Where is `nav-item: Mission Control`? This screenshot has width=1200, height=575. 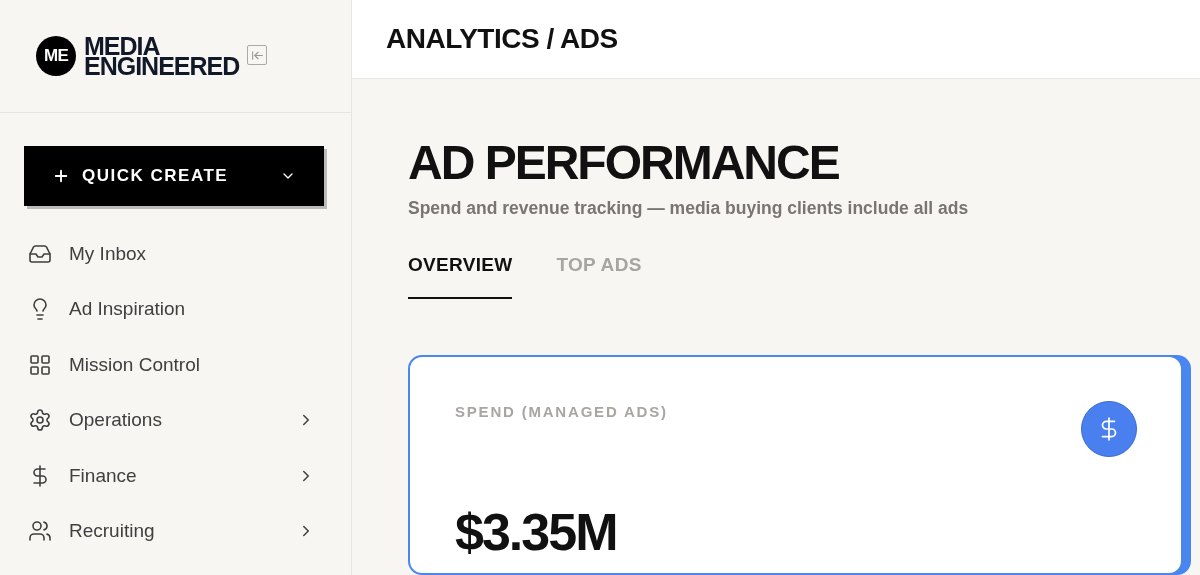 nav-item: Mission Control is located at coordinates (175, 365).